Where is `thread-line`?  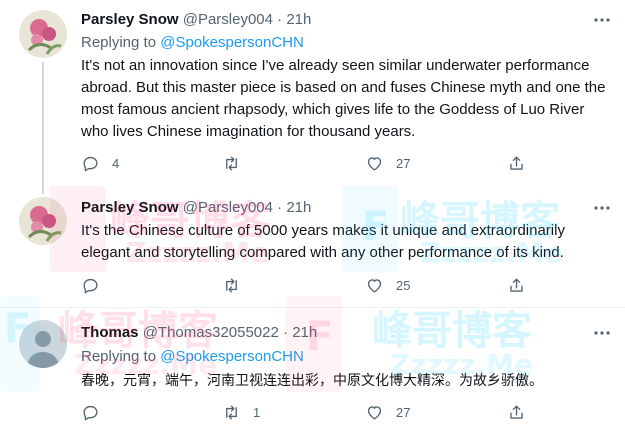 thread-line is located at coordinates (43, 128).